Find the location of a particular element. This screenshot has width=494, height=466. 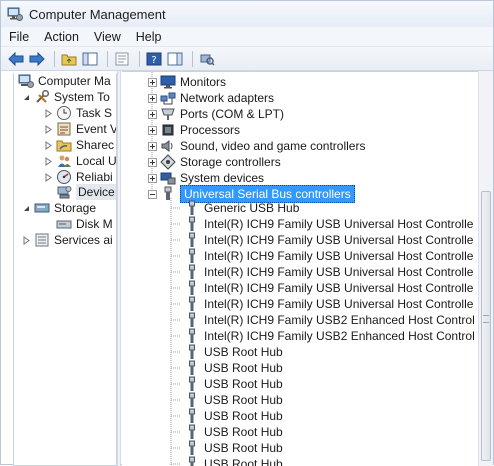

back-arrow-icon is located at coordinates (16, 58).